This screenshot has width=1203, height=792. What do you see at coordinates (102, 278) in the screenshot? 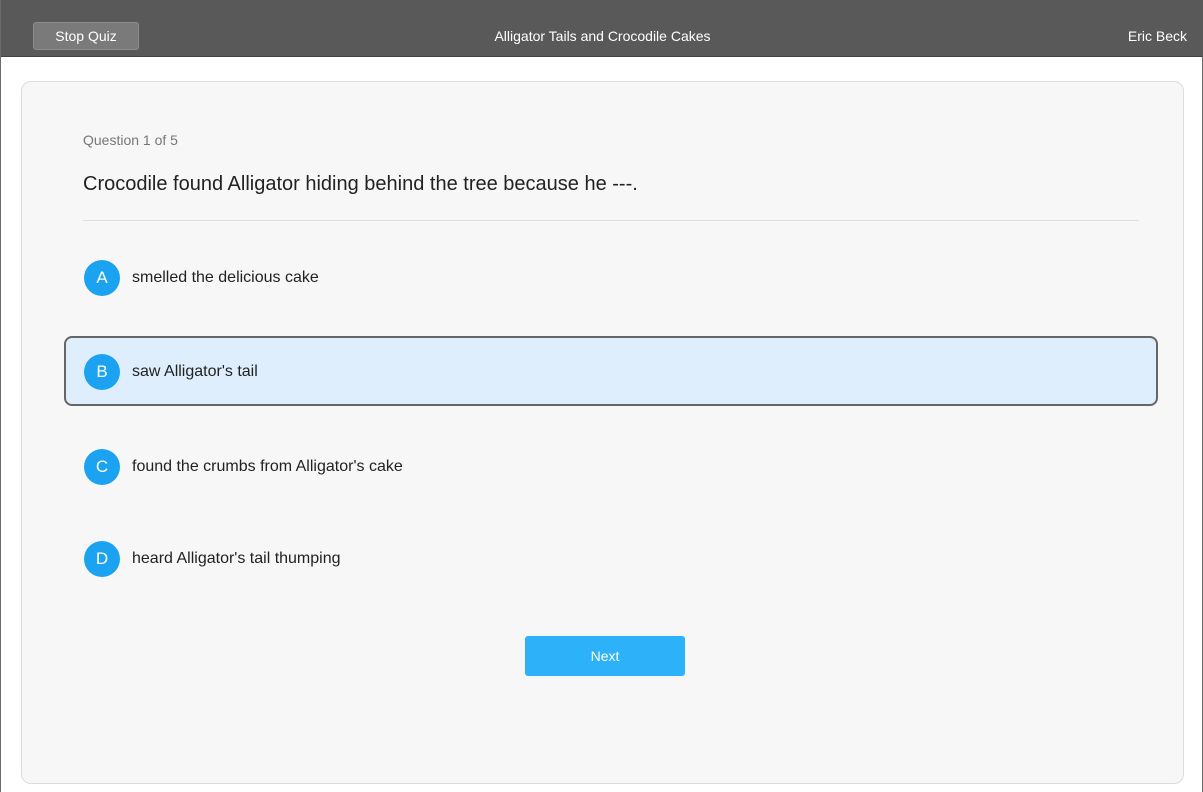
I see `option-letter-badge: A` at bounding box center [102, 278].